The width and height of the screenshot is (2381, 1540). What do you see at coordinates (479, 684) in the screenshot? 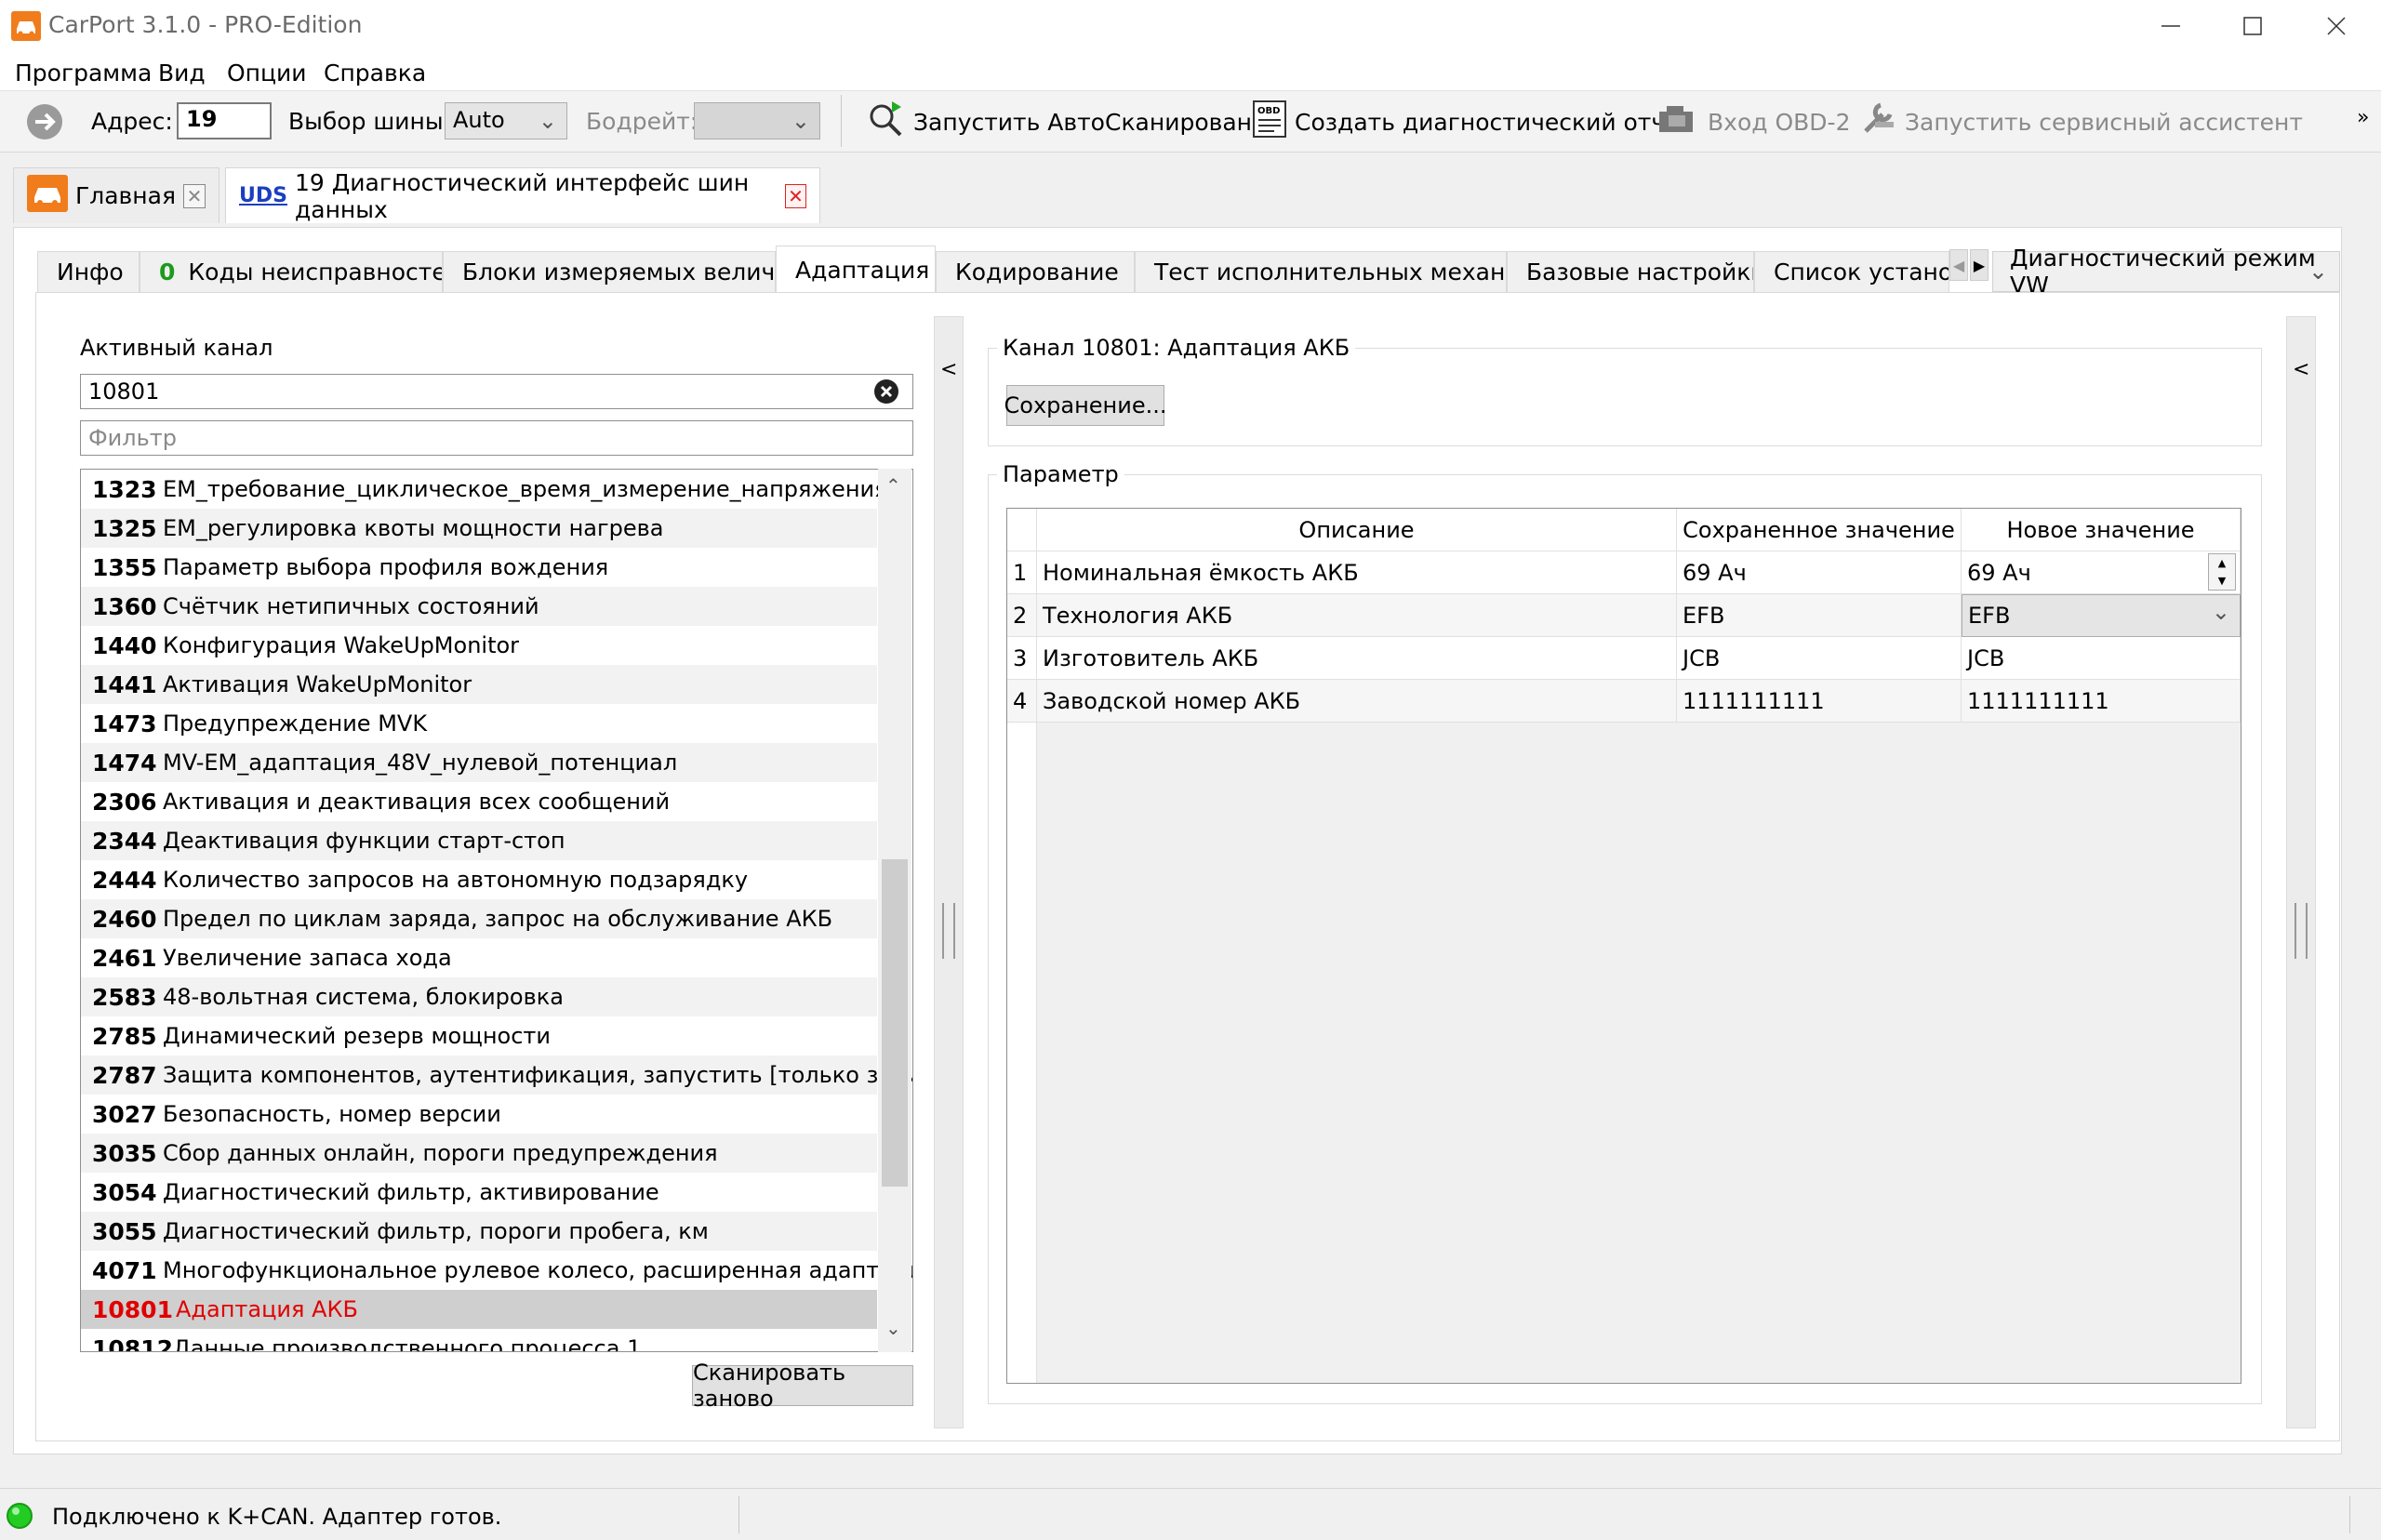
I see `list-item: 1441 Активация WakeUpMonitor` at bounding box center [479, 684].